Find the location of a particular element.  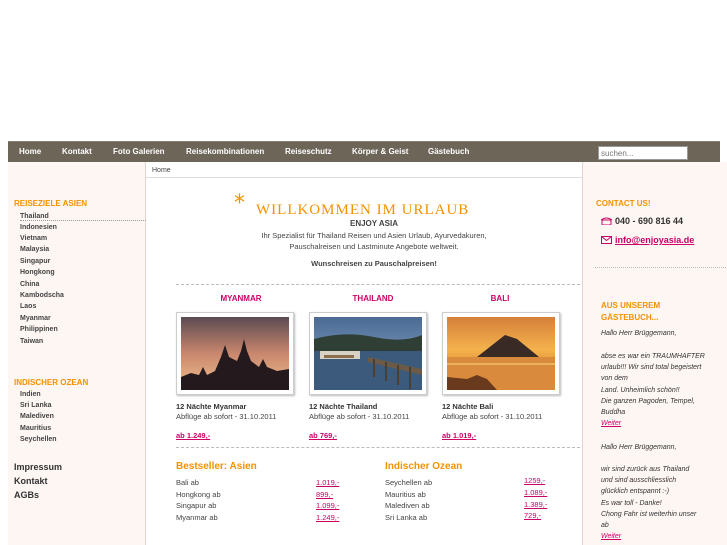

nav-koerper-geist: Körper & Geist is located at coordinates (380, 152).